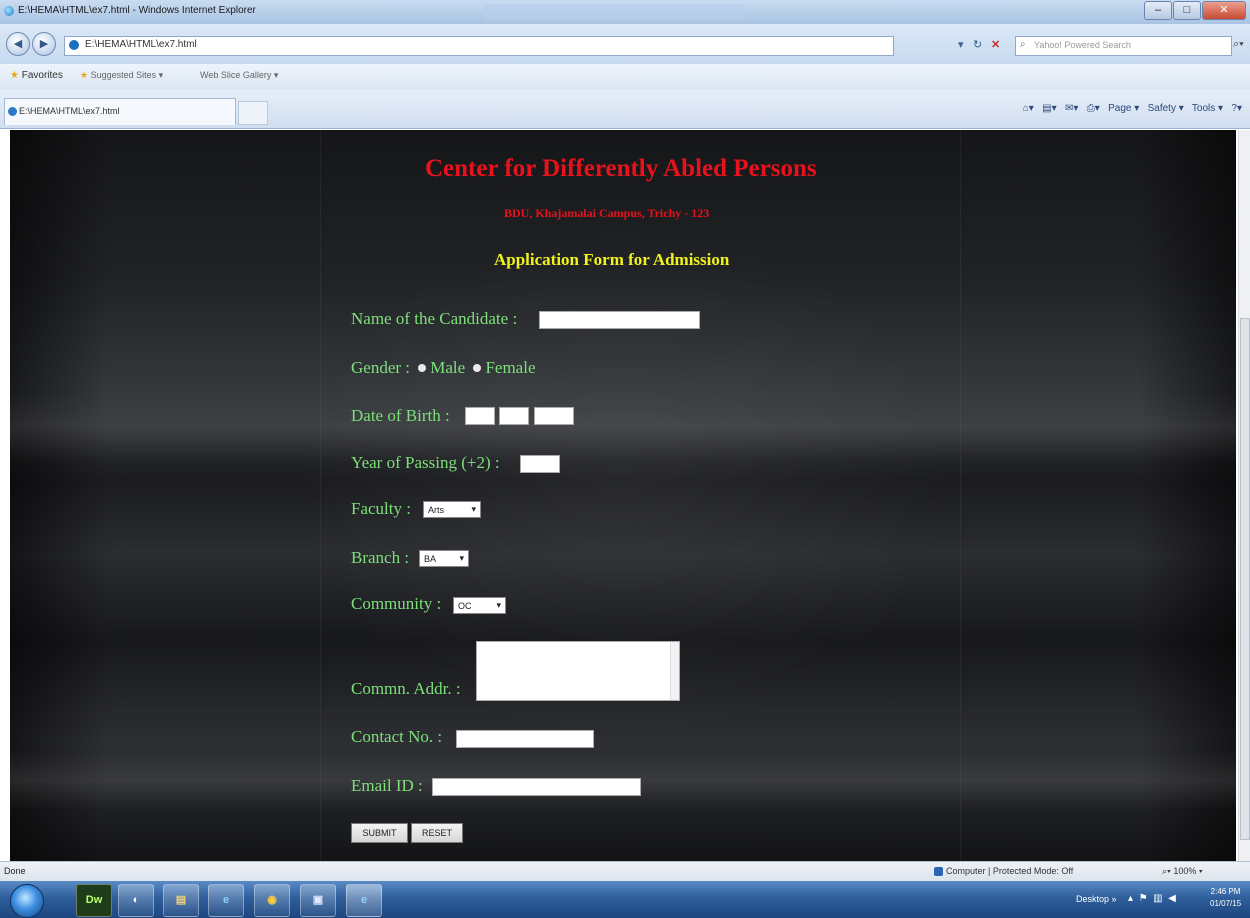 The image size is (1250, 918). I want to click on page-menu: Page ▾, so click(1123, 108).